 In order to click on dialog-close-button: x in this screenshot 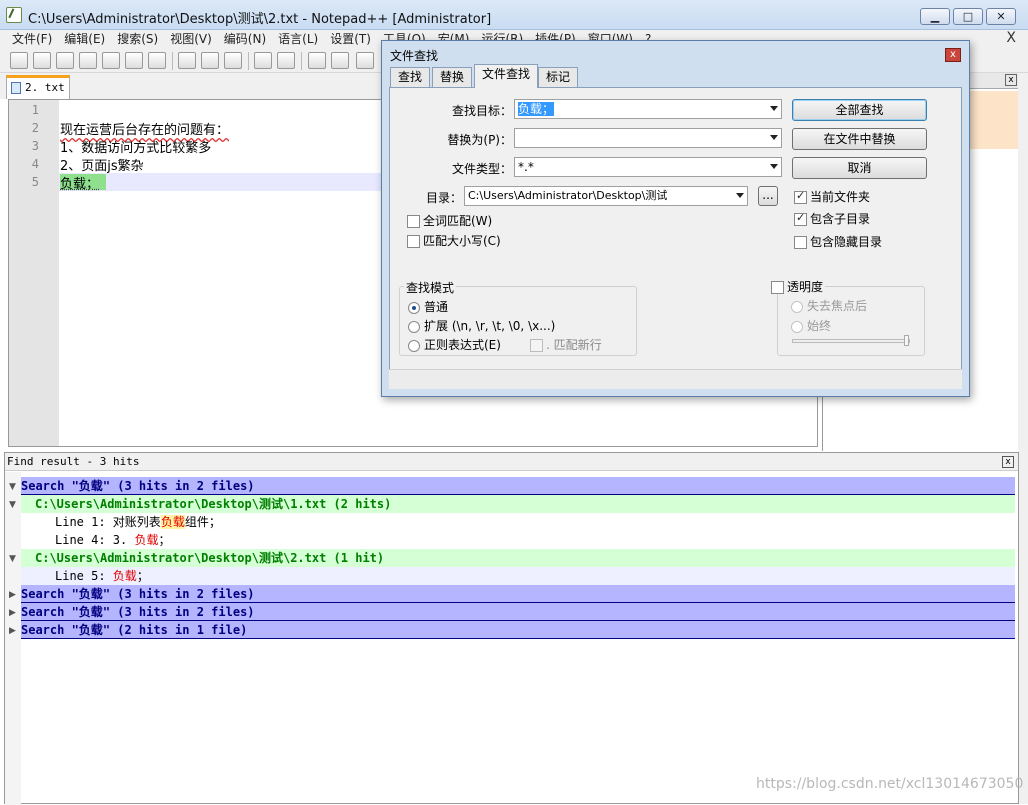, I will do `click(953, 55)`.